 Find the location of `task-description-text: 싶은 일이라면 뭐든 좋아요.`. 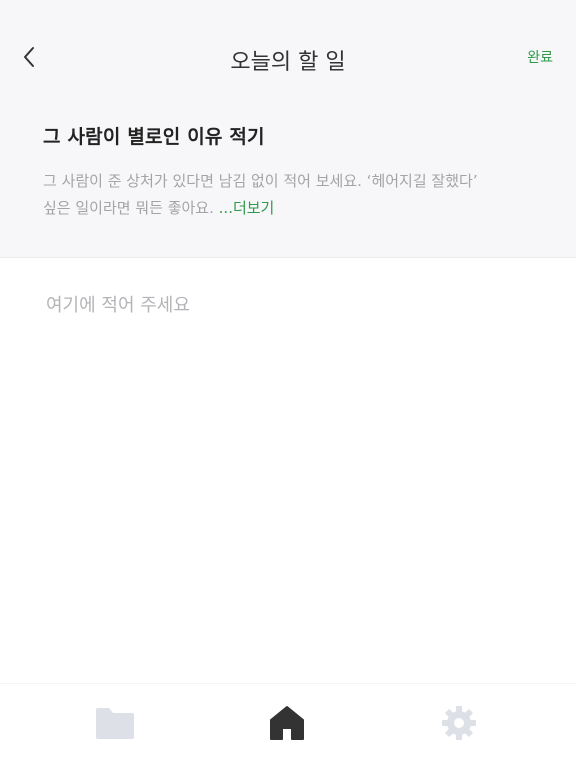

task-description-text: 싶은 일이라면 뭐든 좋아요. is located at coordinates (131, 208).